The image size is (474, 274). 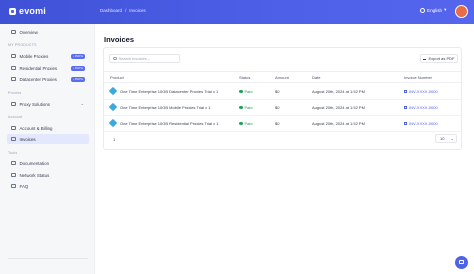 I want to click on sidebar-item-documentation: Documentation, so click(x=48, y=163).